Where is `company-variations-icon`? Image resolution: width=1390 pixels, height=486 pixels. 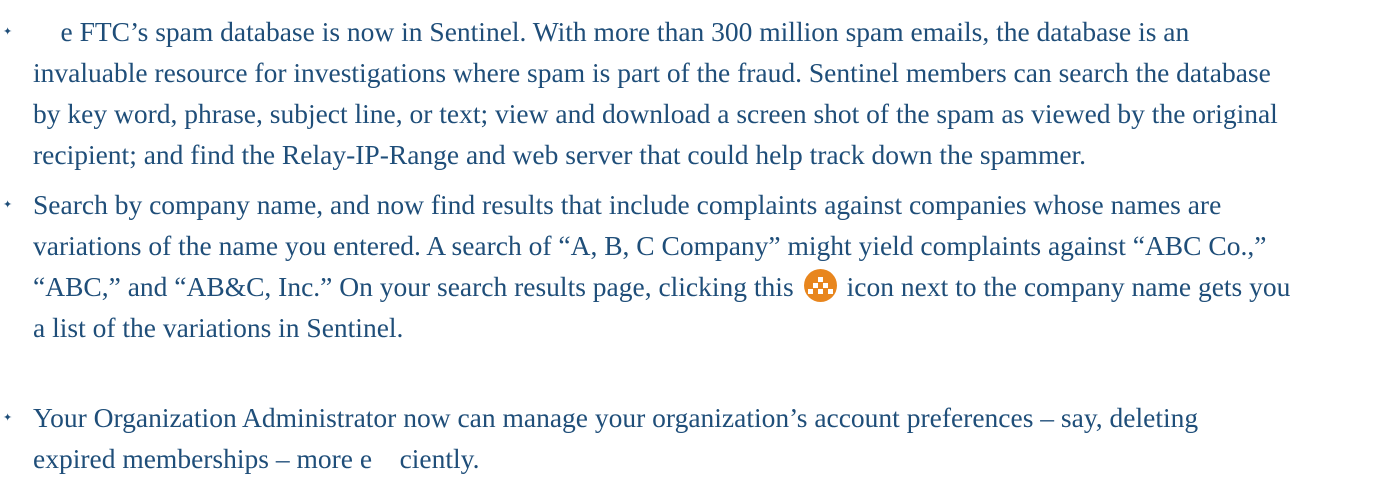 company-variations-icon is located at coordinates (820, 285).